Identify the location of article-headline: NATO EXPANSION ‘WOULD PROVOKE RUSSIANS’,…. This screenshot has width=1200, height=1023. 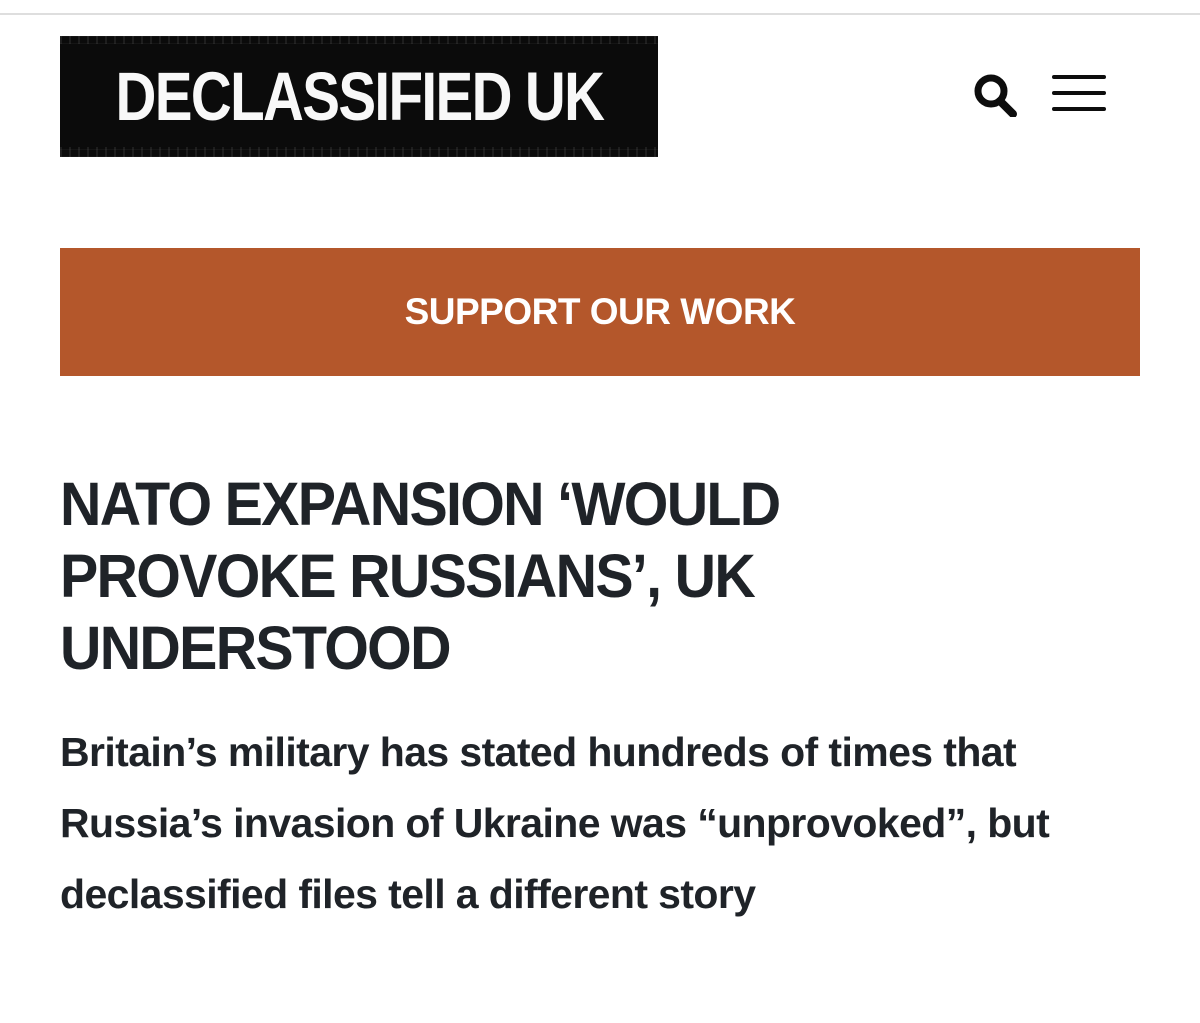
(420, 576).